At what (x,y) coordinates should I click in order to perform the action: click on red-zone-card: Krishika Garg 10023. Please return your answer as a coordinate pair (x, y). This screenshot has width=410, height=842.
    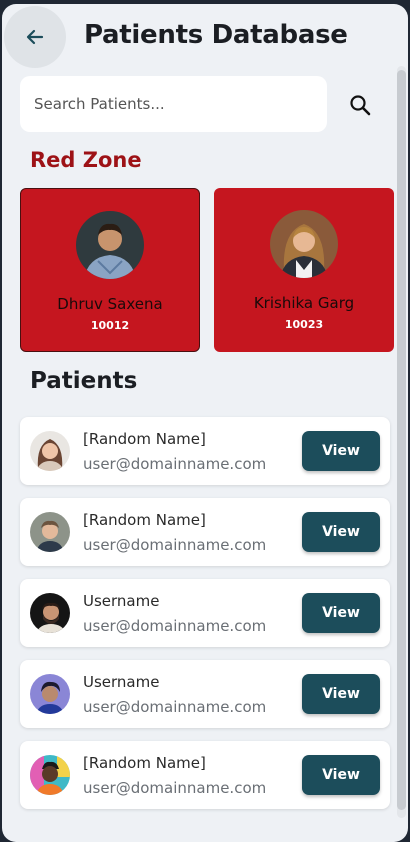
    Looking at the image, I should click on (304, 270).